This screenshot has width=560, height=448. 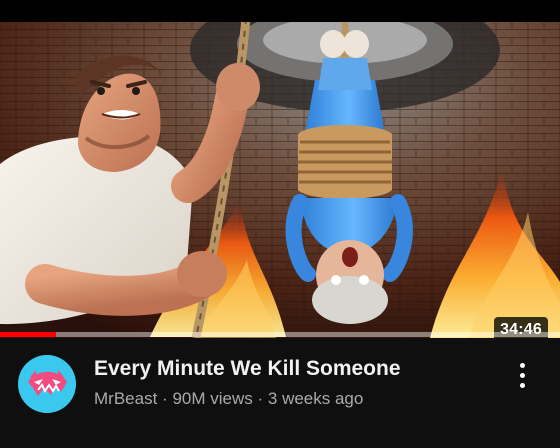 I want to click on status-bar-area, so click(x=280, y=11).